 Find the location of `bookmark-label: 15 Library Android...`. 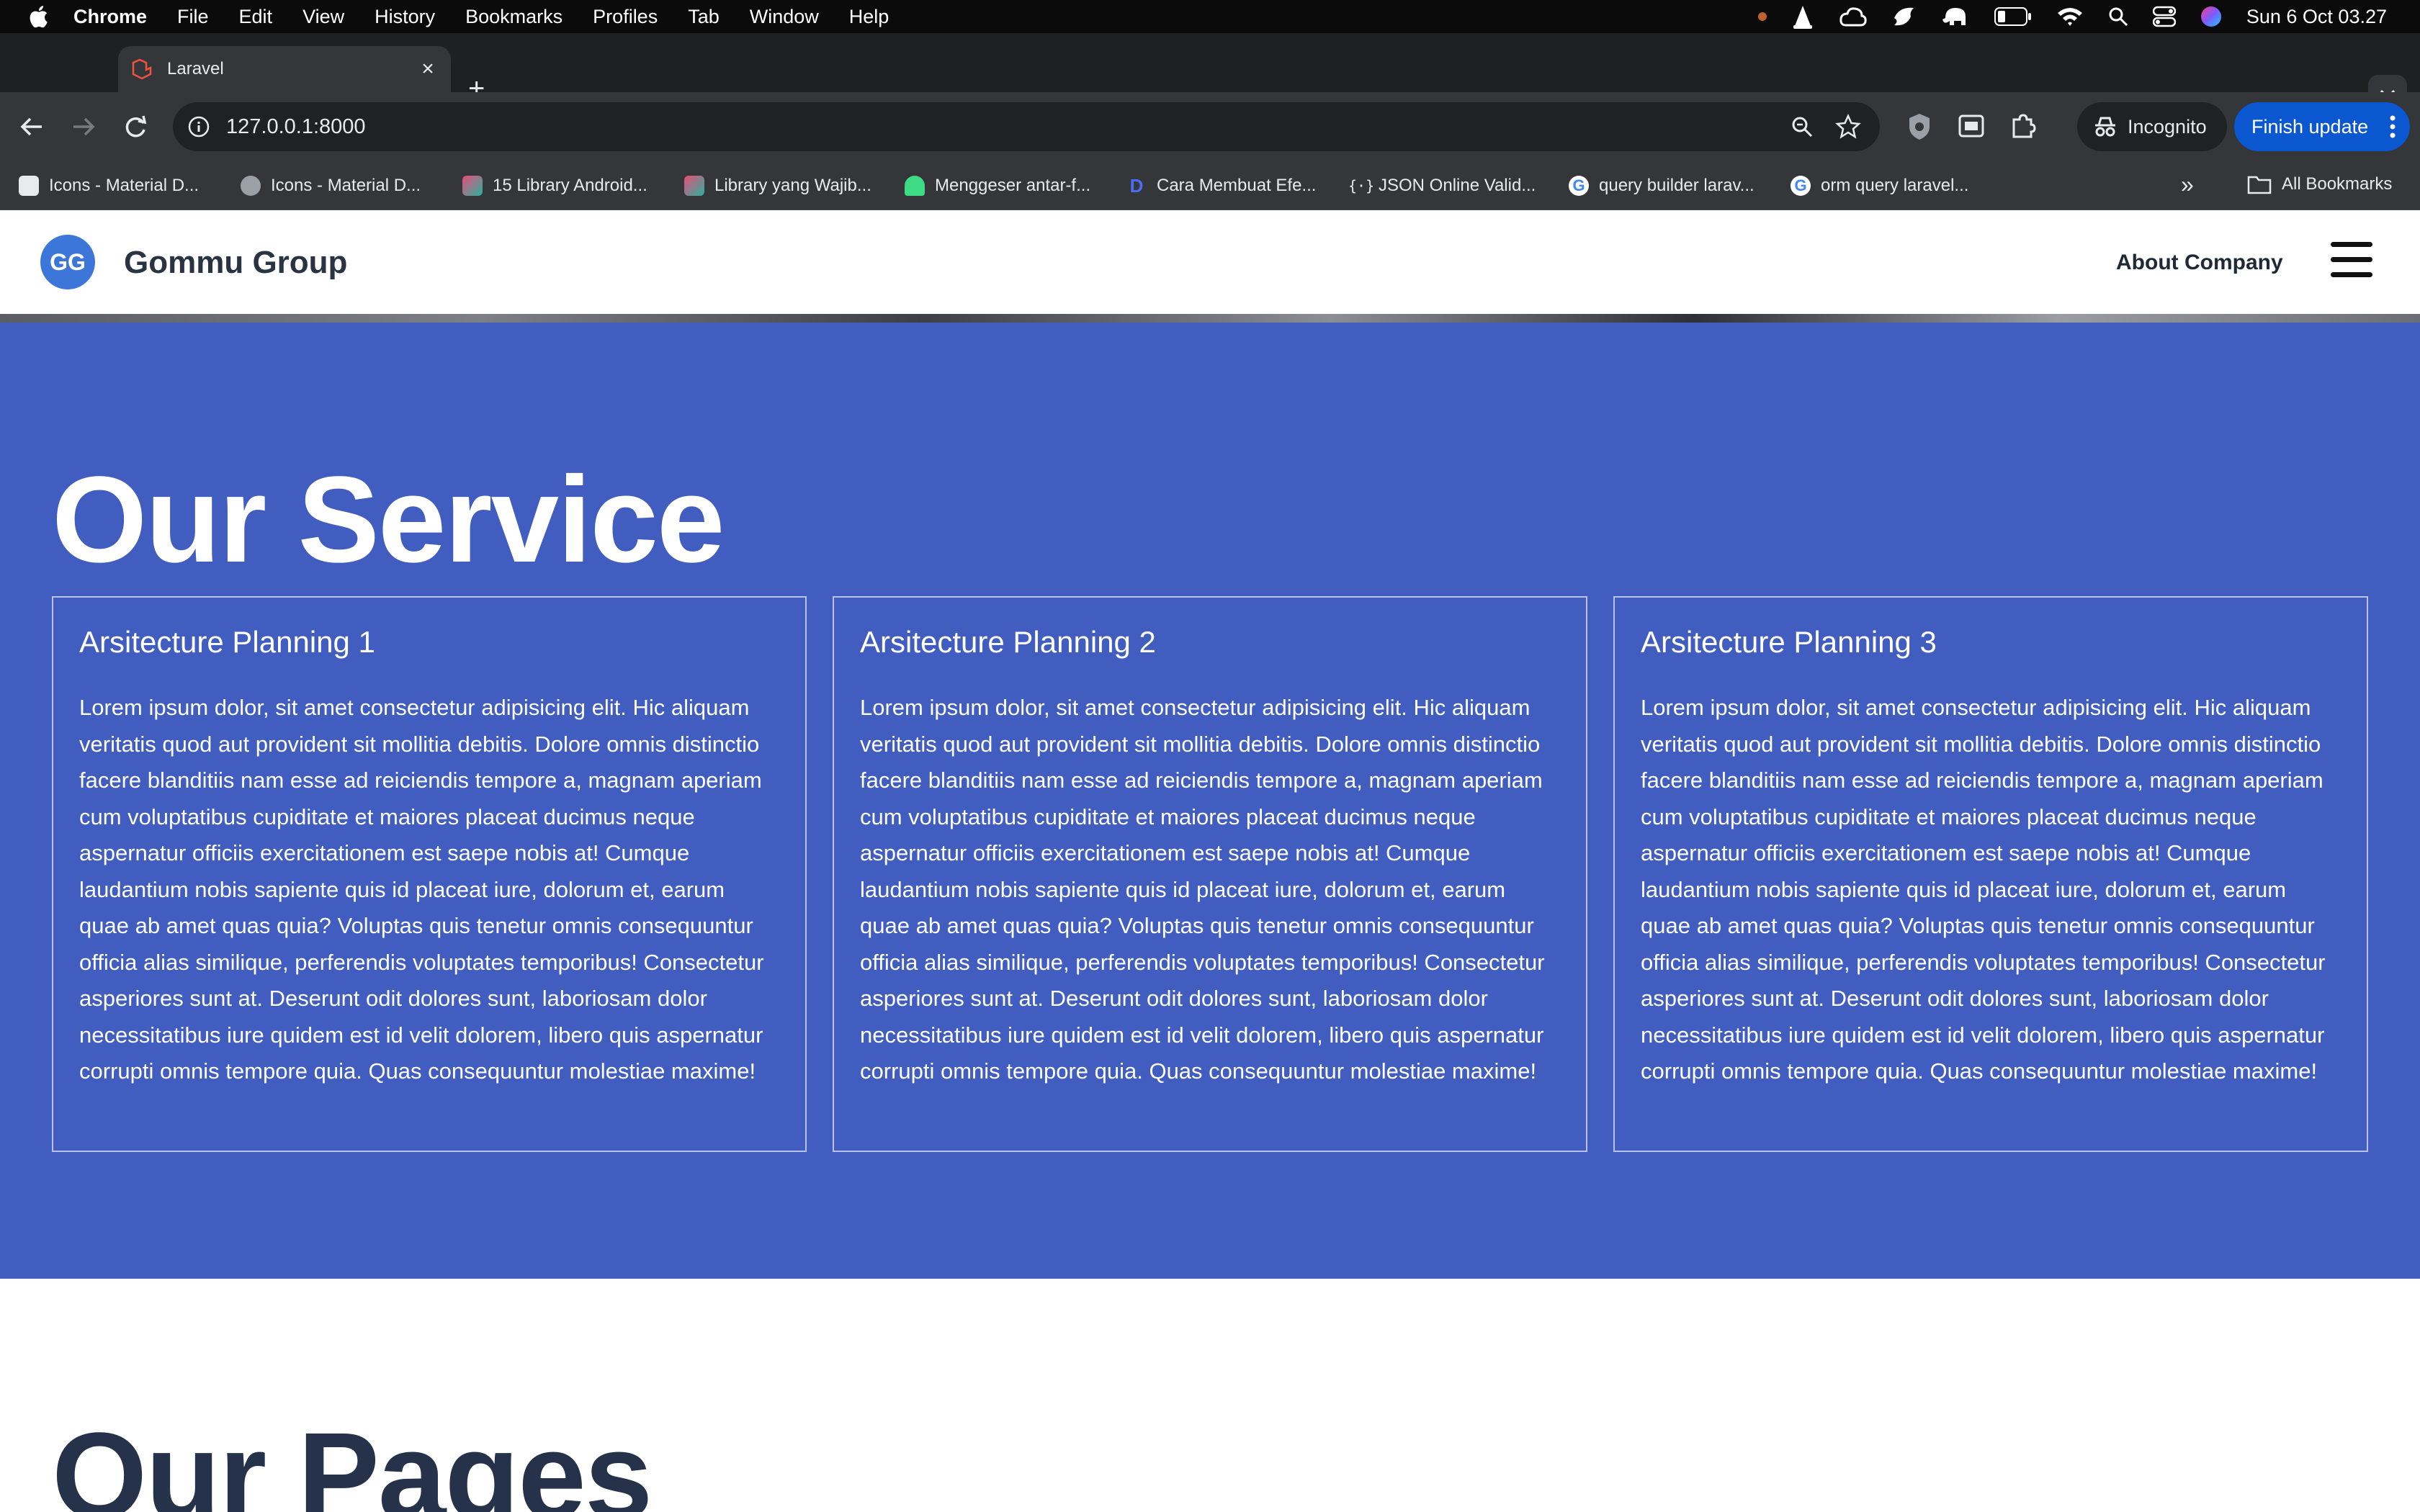

bookmark-label: 15 Library Android... is located at coordinates (570, 185).